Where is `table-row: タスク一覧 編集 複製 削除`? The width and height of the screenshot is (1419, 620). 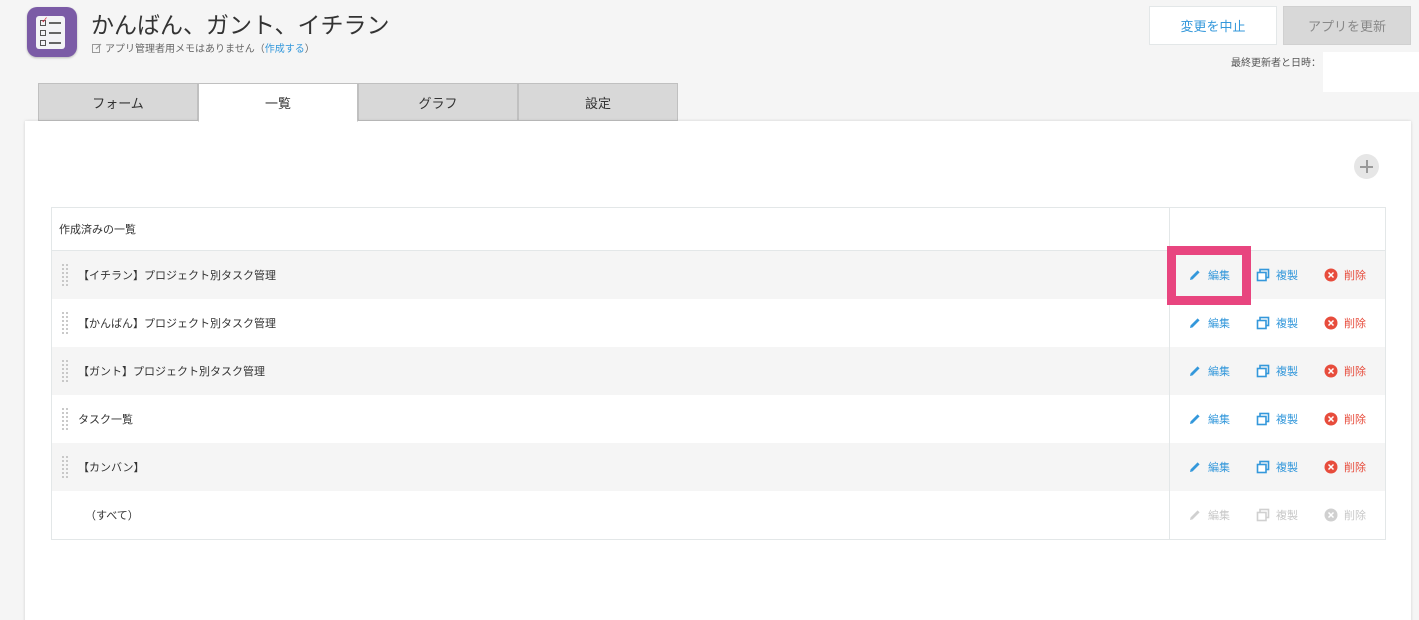
table-row: タスク一覧 編集 複製 削除 is located at coordinates (718, 419).